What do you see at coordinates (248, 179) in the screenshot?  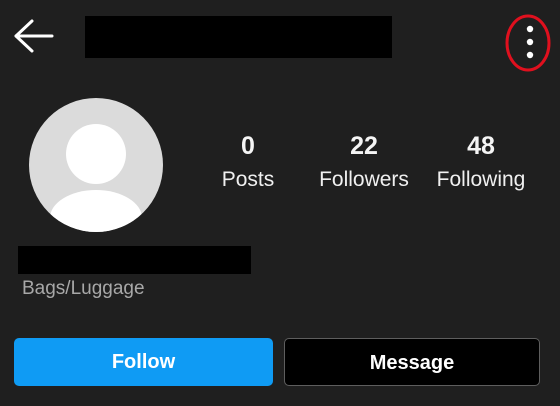 I see `posts-label: Posts` at bounding box center [248, 179].